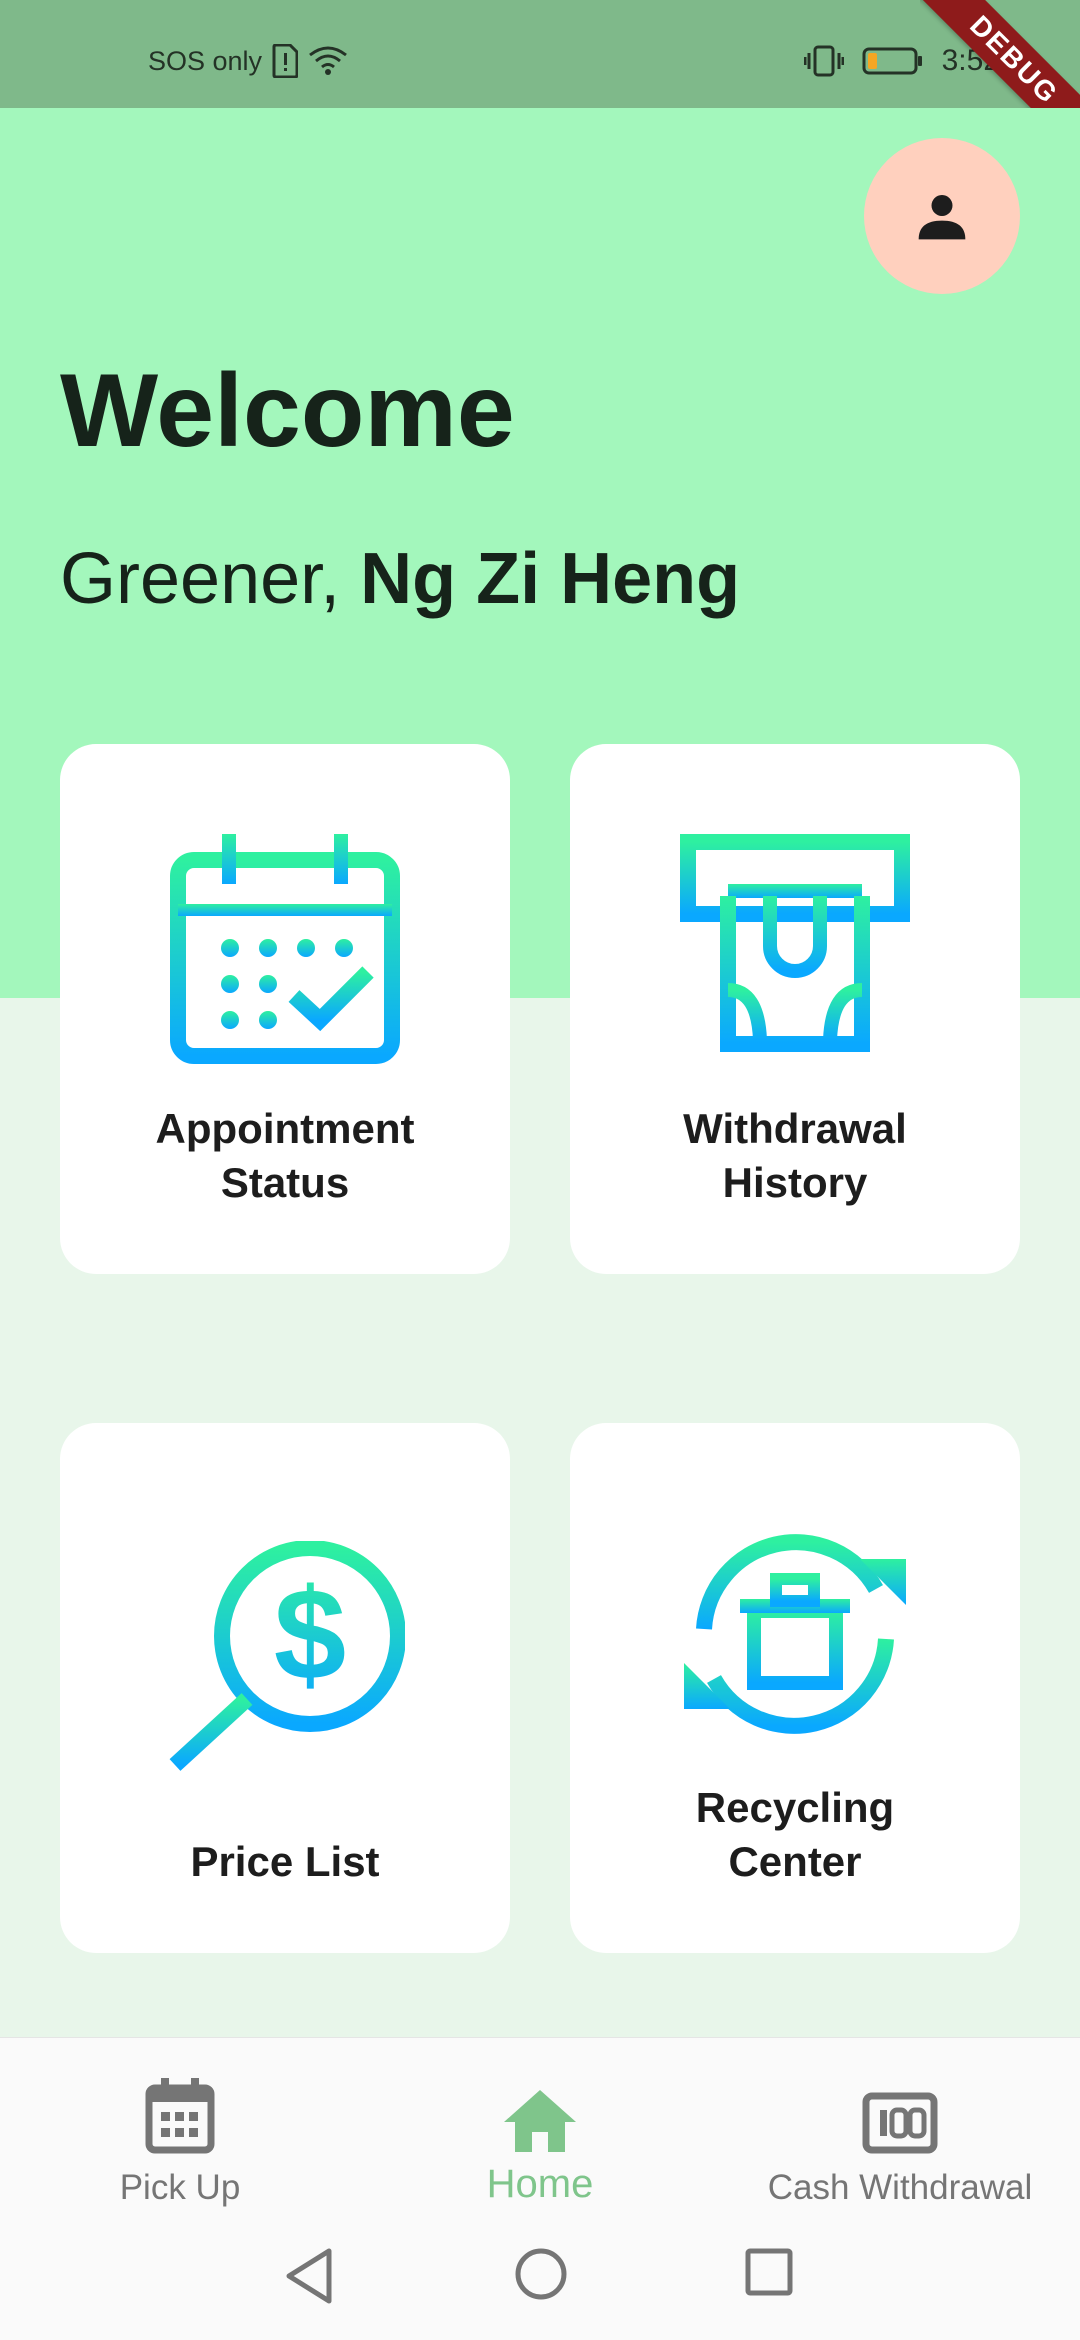 The width and height of the screenshot is (1080, 2340). I want to click on page-title: Welcome, so click(287, 411).